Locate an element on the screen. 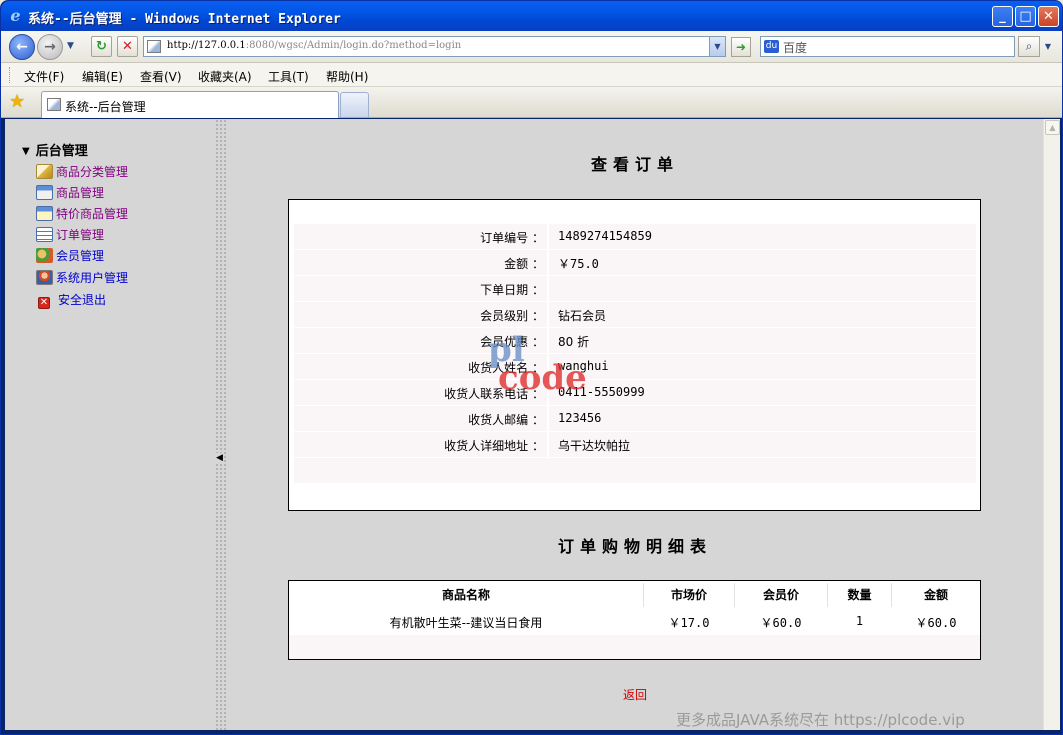  order-heading: 查看订单 is located at coordinates (634, 164).